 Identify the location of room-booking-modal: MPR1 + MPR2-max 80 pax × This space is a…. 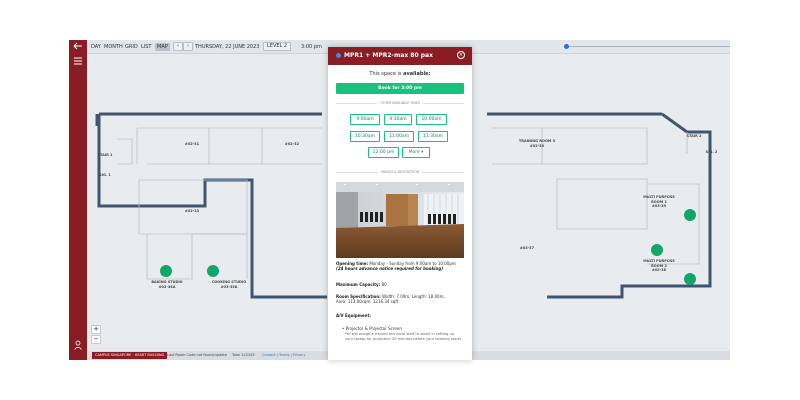
(400, 203).